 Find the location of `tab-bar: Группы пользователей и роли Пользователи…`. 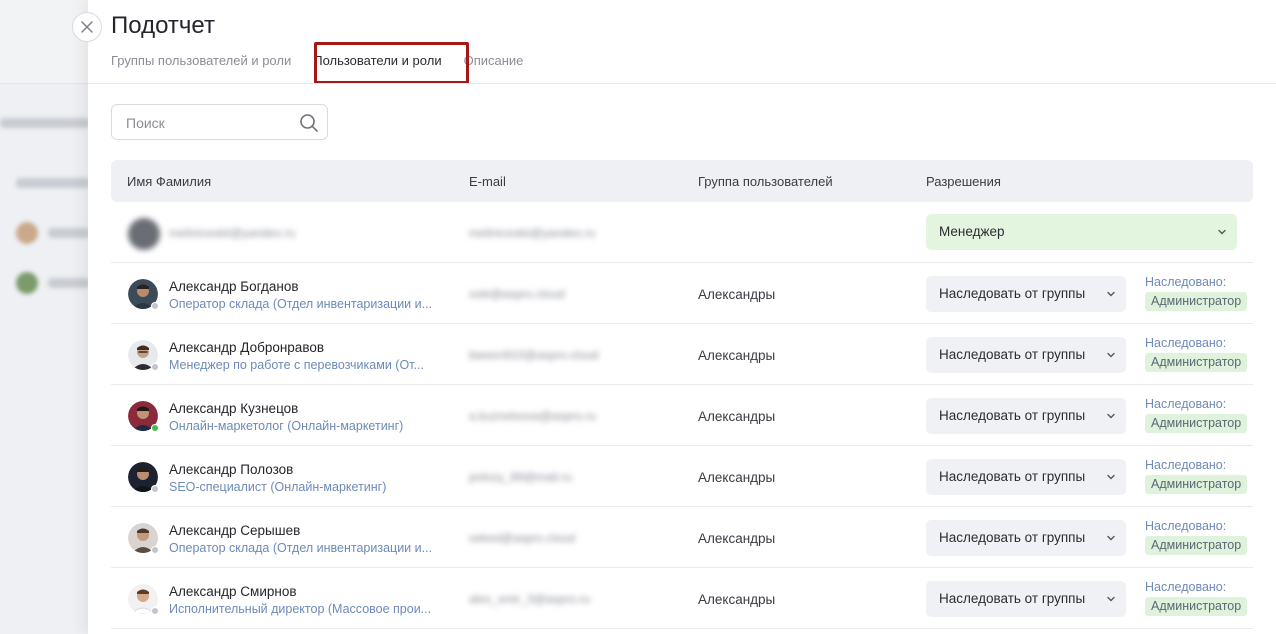

tab-bar: Группы пользователей и роли Пользователи… is located at coordinates (328, 67).